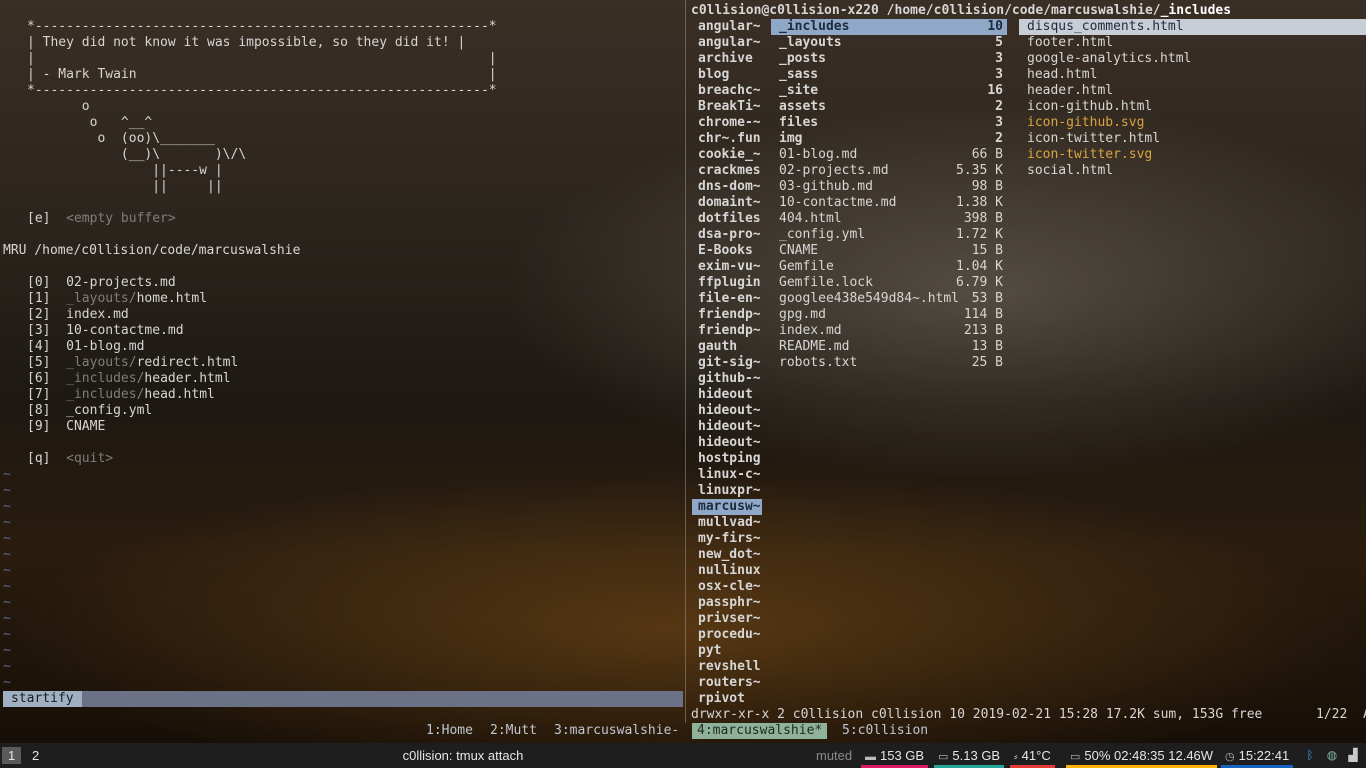 The width and height of the screenshot is (1366, 768). I want to click on parent-dir-item: domaint~, so click(727, 203).